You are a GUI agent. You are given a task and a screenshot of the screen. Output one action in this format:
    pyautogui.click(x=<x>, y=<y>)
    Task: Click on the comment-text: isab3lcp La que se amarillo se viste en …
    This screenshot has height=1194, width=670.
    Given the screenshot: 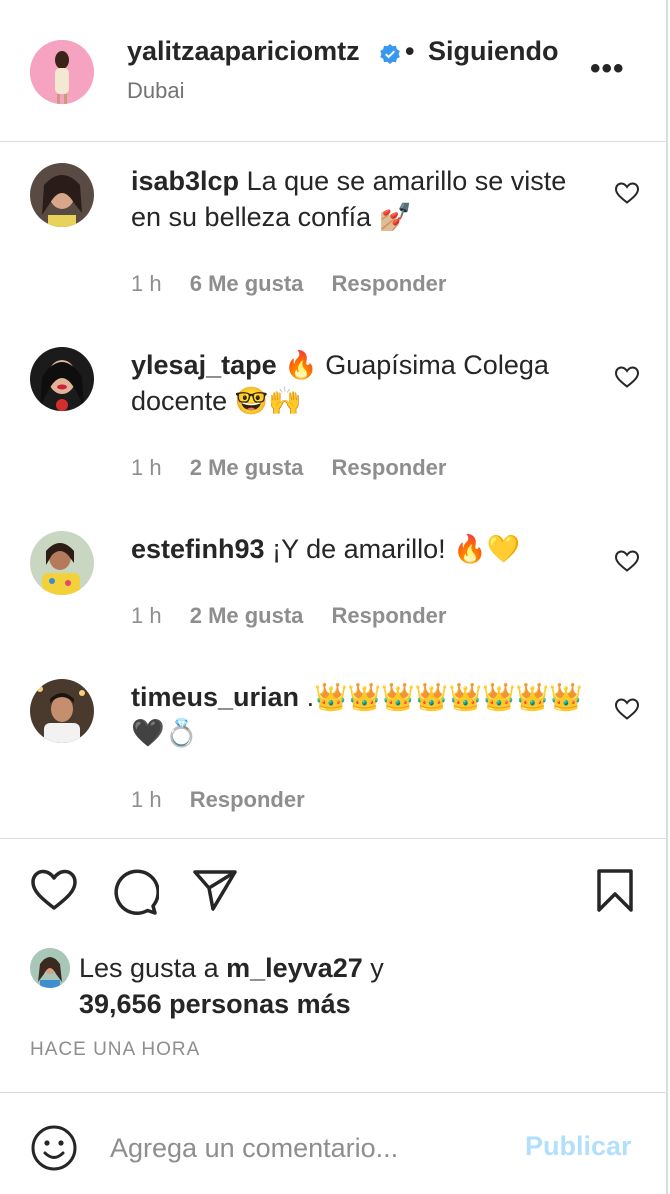 What is the action you would take?
    pyautogui.click(x=361, y=199)
    